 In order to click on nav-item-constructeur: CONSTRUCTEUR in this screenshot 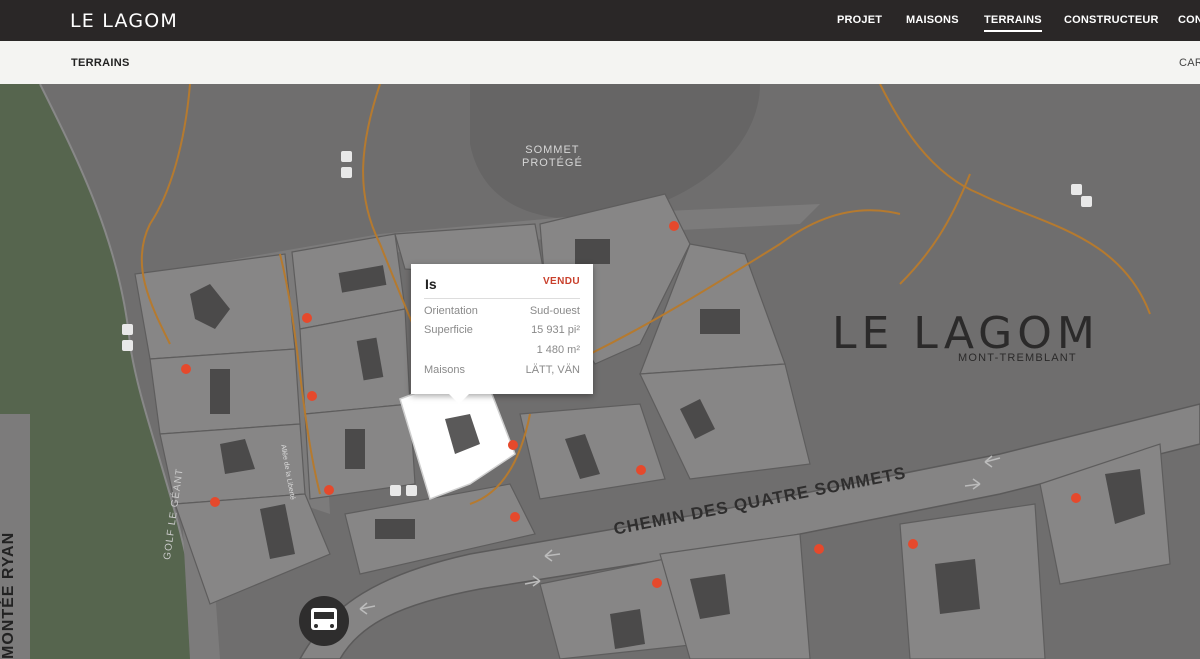, I will do `click(1111, 20)`.